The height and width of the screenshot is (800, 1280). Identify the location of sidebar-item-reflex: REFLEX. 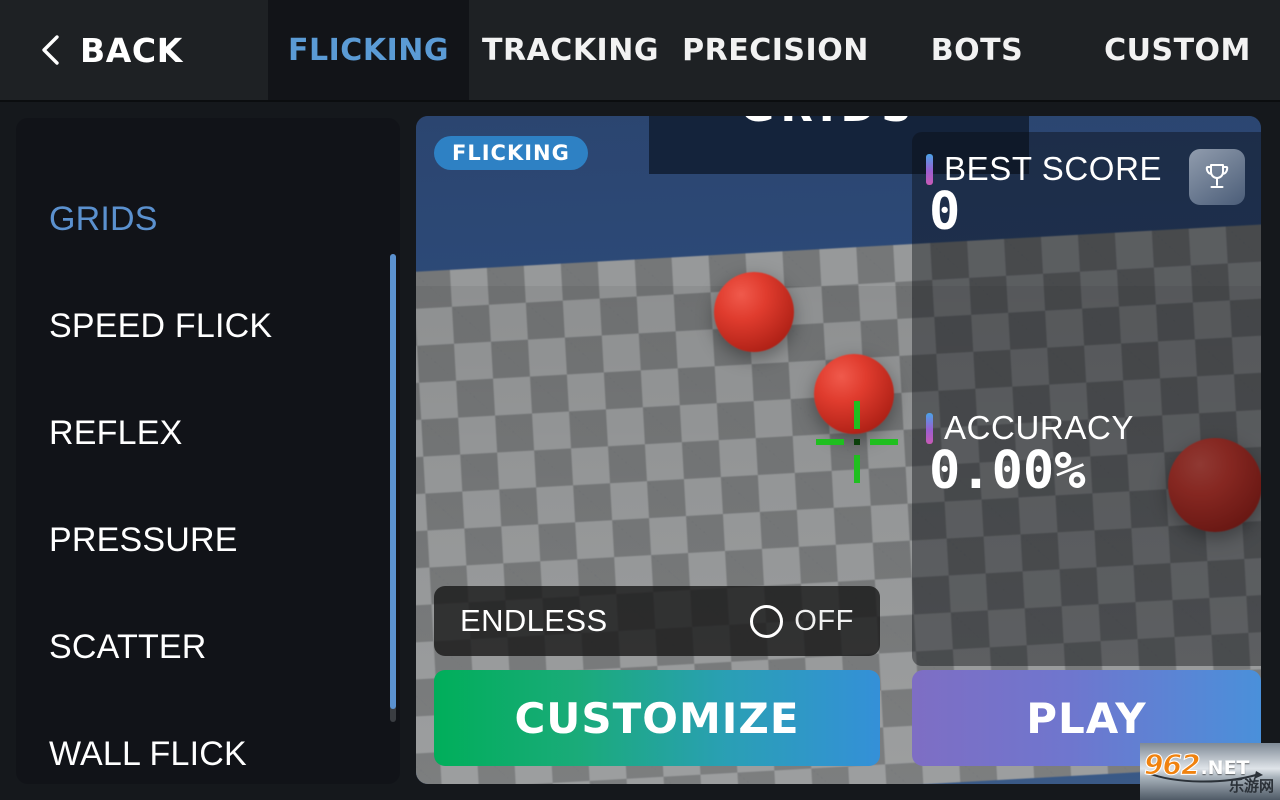
(224, 433).